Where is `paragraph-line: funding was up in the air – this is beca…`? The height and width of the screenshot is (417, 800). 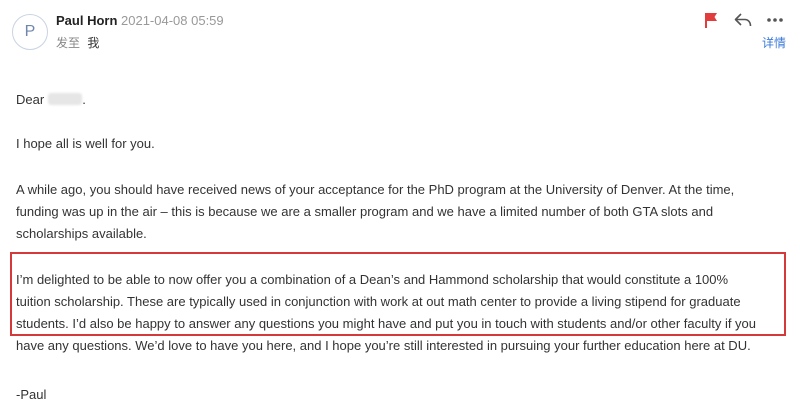
paragraph-line: funding was up in the air – this is beca… is located at coordinates (365, 211).